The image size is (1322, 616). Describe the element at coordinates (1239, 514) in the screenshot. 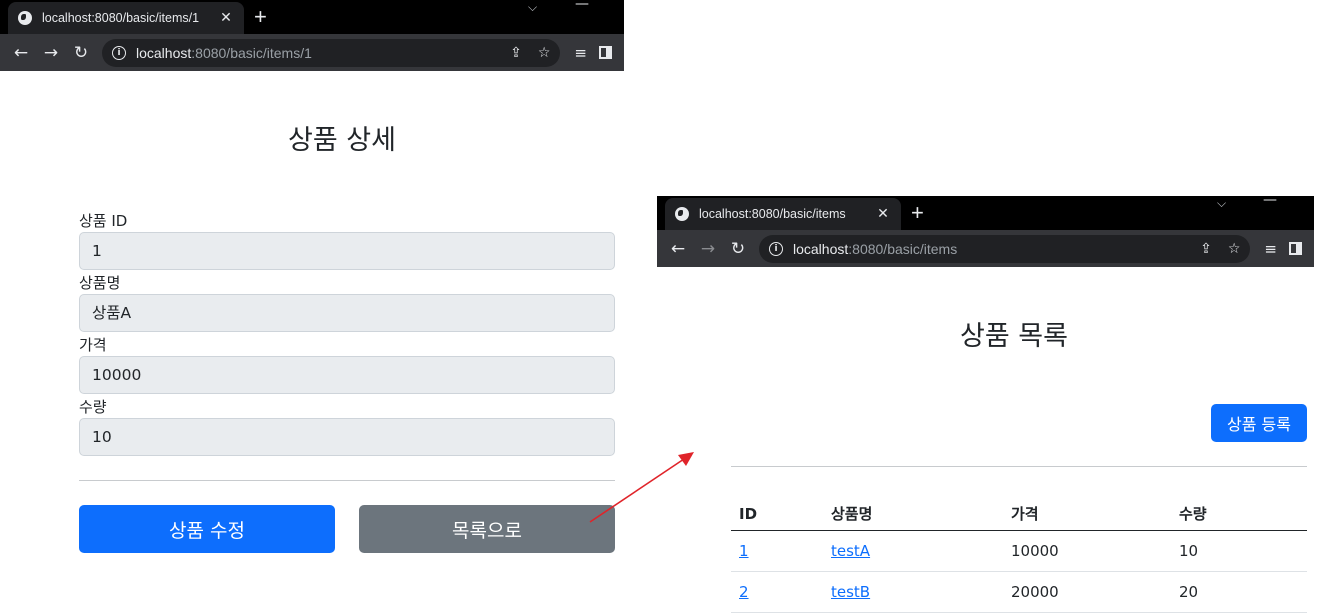

I see `column-header-quantity: 수량` at that location.